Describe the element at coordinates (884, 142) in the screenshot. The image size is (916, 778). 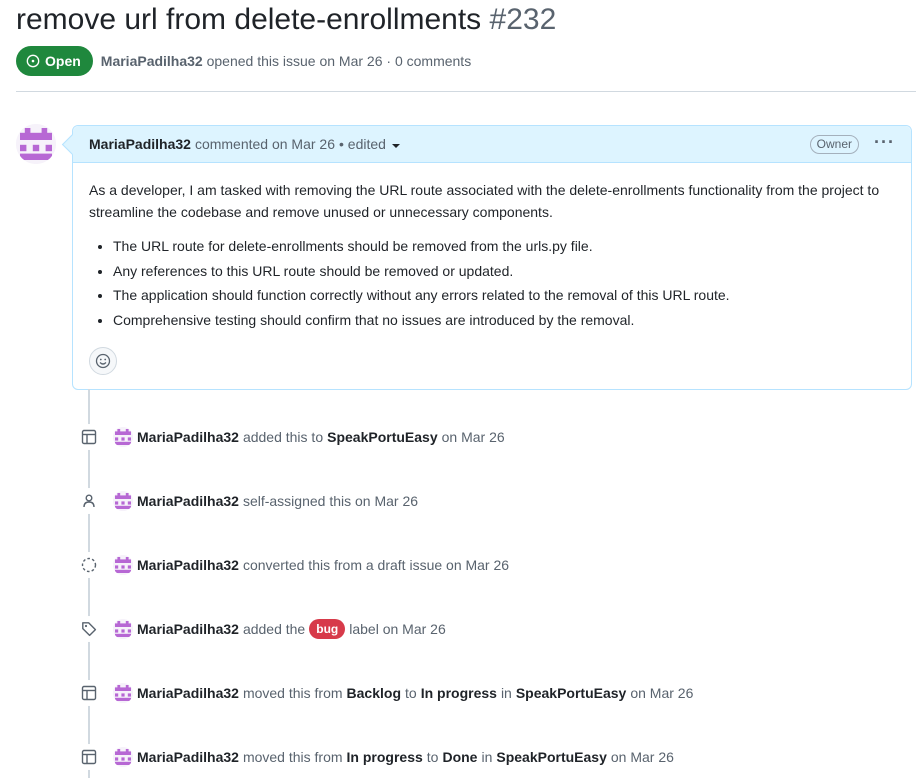
I see `comment-options-icon: ···` at that location.